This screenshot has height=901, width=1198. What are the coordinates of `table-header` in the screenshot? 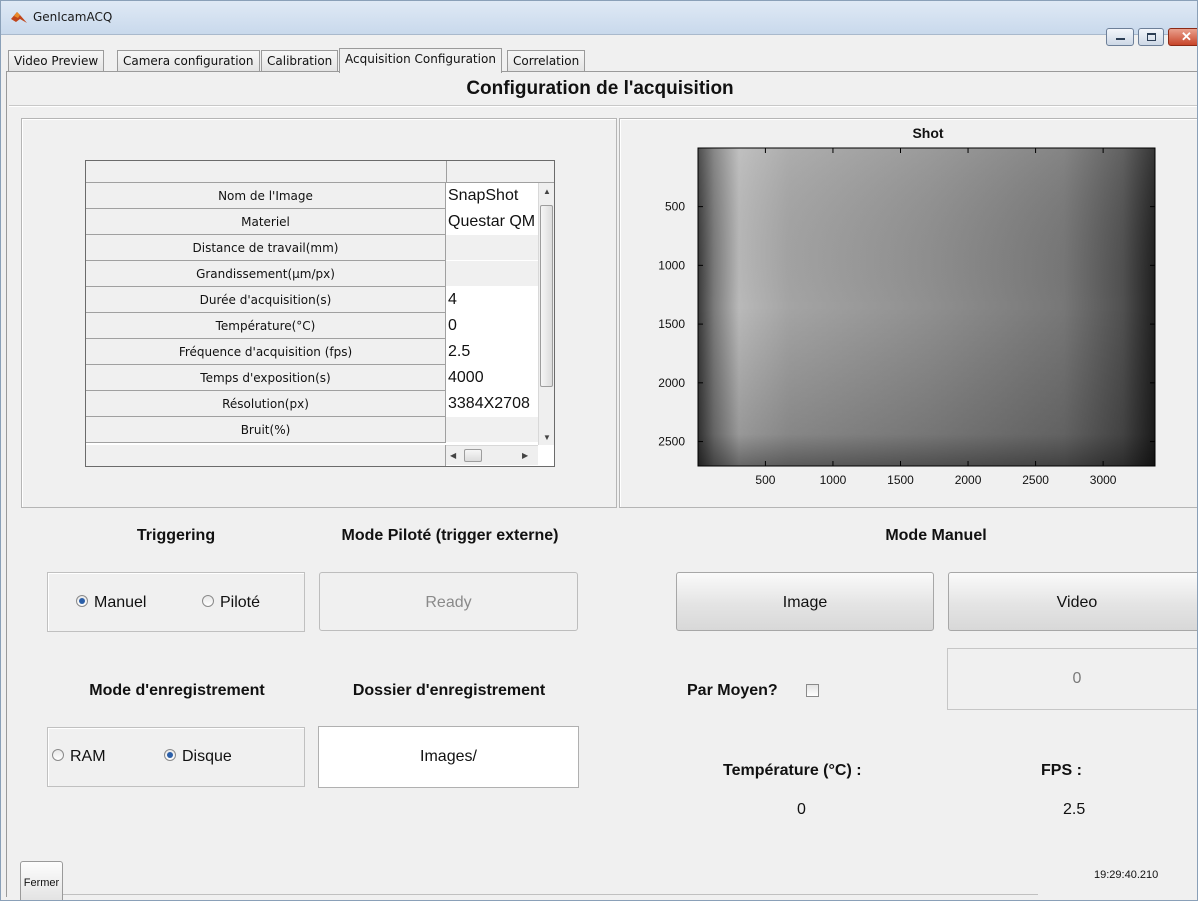 It's located at (320, 172).